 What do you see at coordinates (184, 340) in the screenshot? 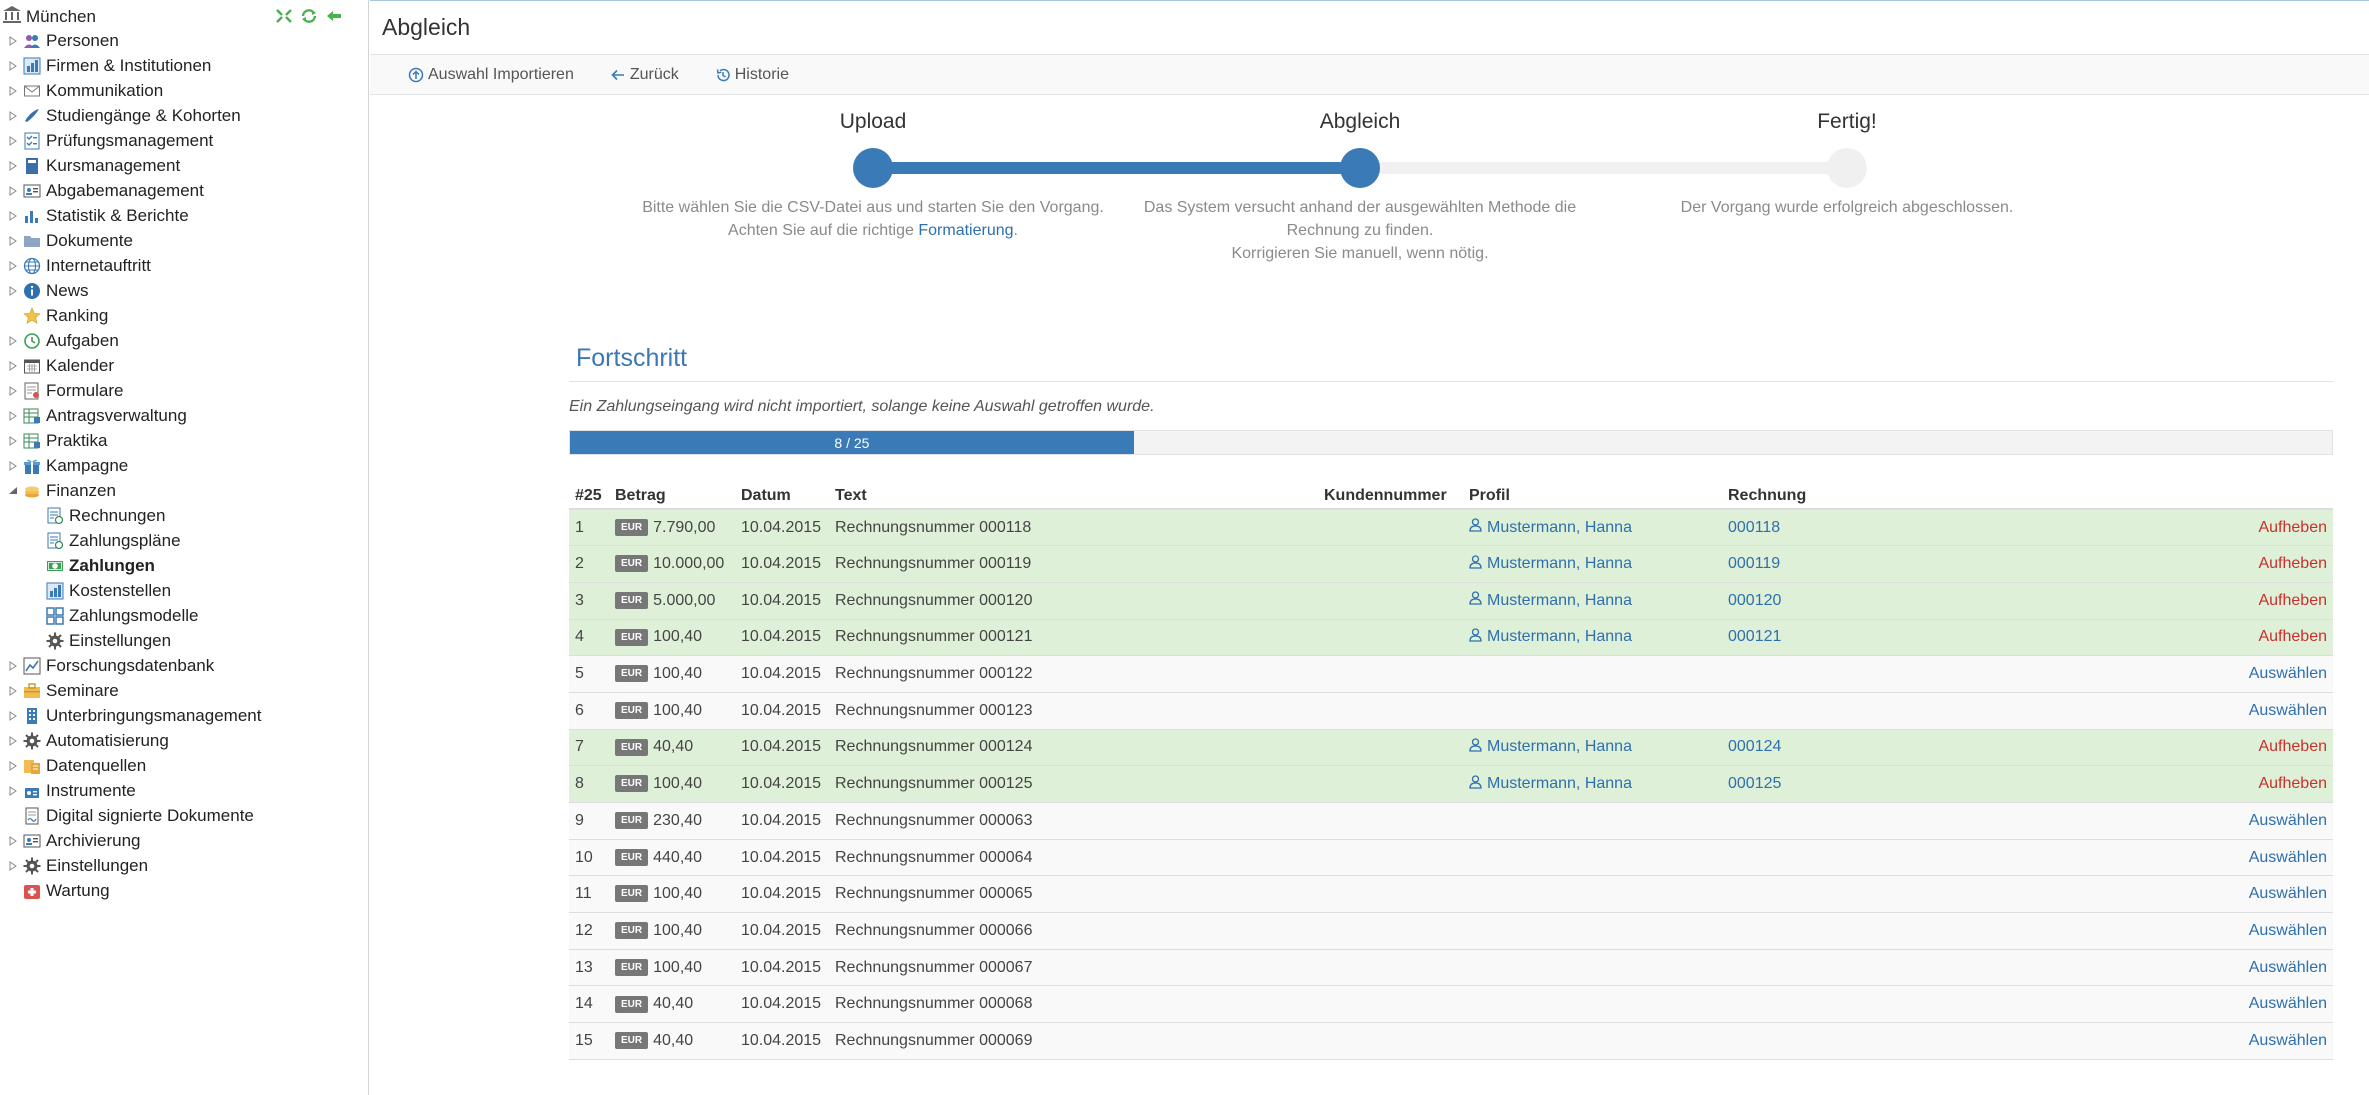
I see `sidebar-item-aufgaben: Aufgaben` at bounding box center [184, 340].